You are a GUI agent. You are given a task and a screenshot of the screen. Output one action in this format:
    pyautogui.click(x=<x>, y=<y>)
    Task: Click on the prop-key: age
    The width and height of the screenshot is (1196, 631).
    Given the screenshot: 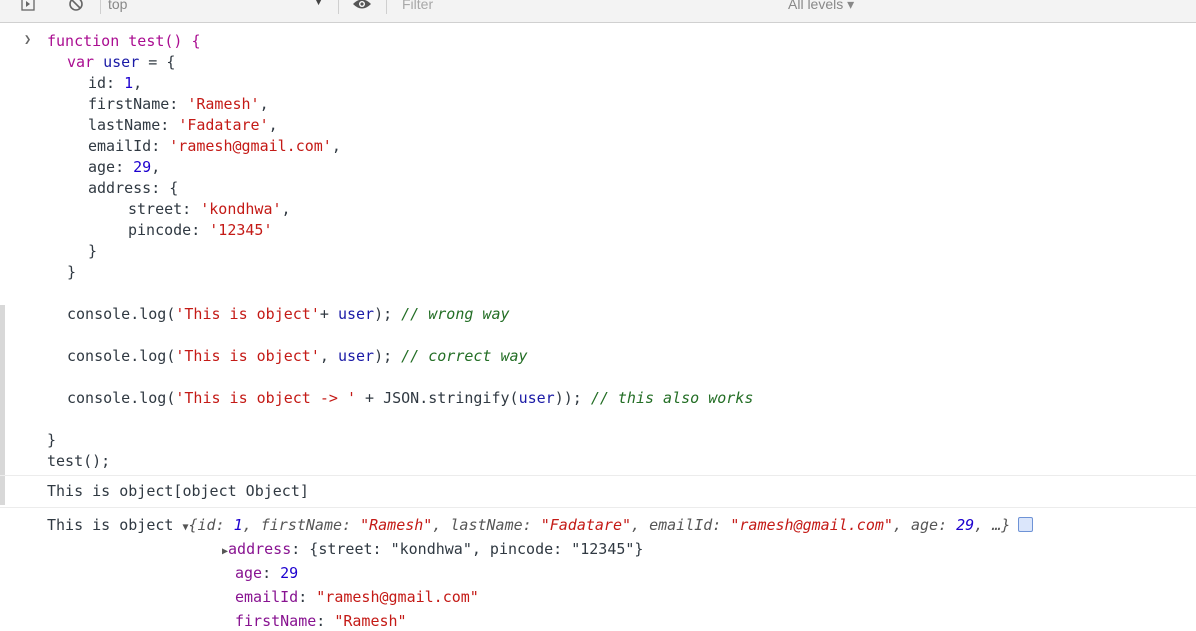 What is the action you would take?
    pyautogui.click(x=249, y=573)
    